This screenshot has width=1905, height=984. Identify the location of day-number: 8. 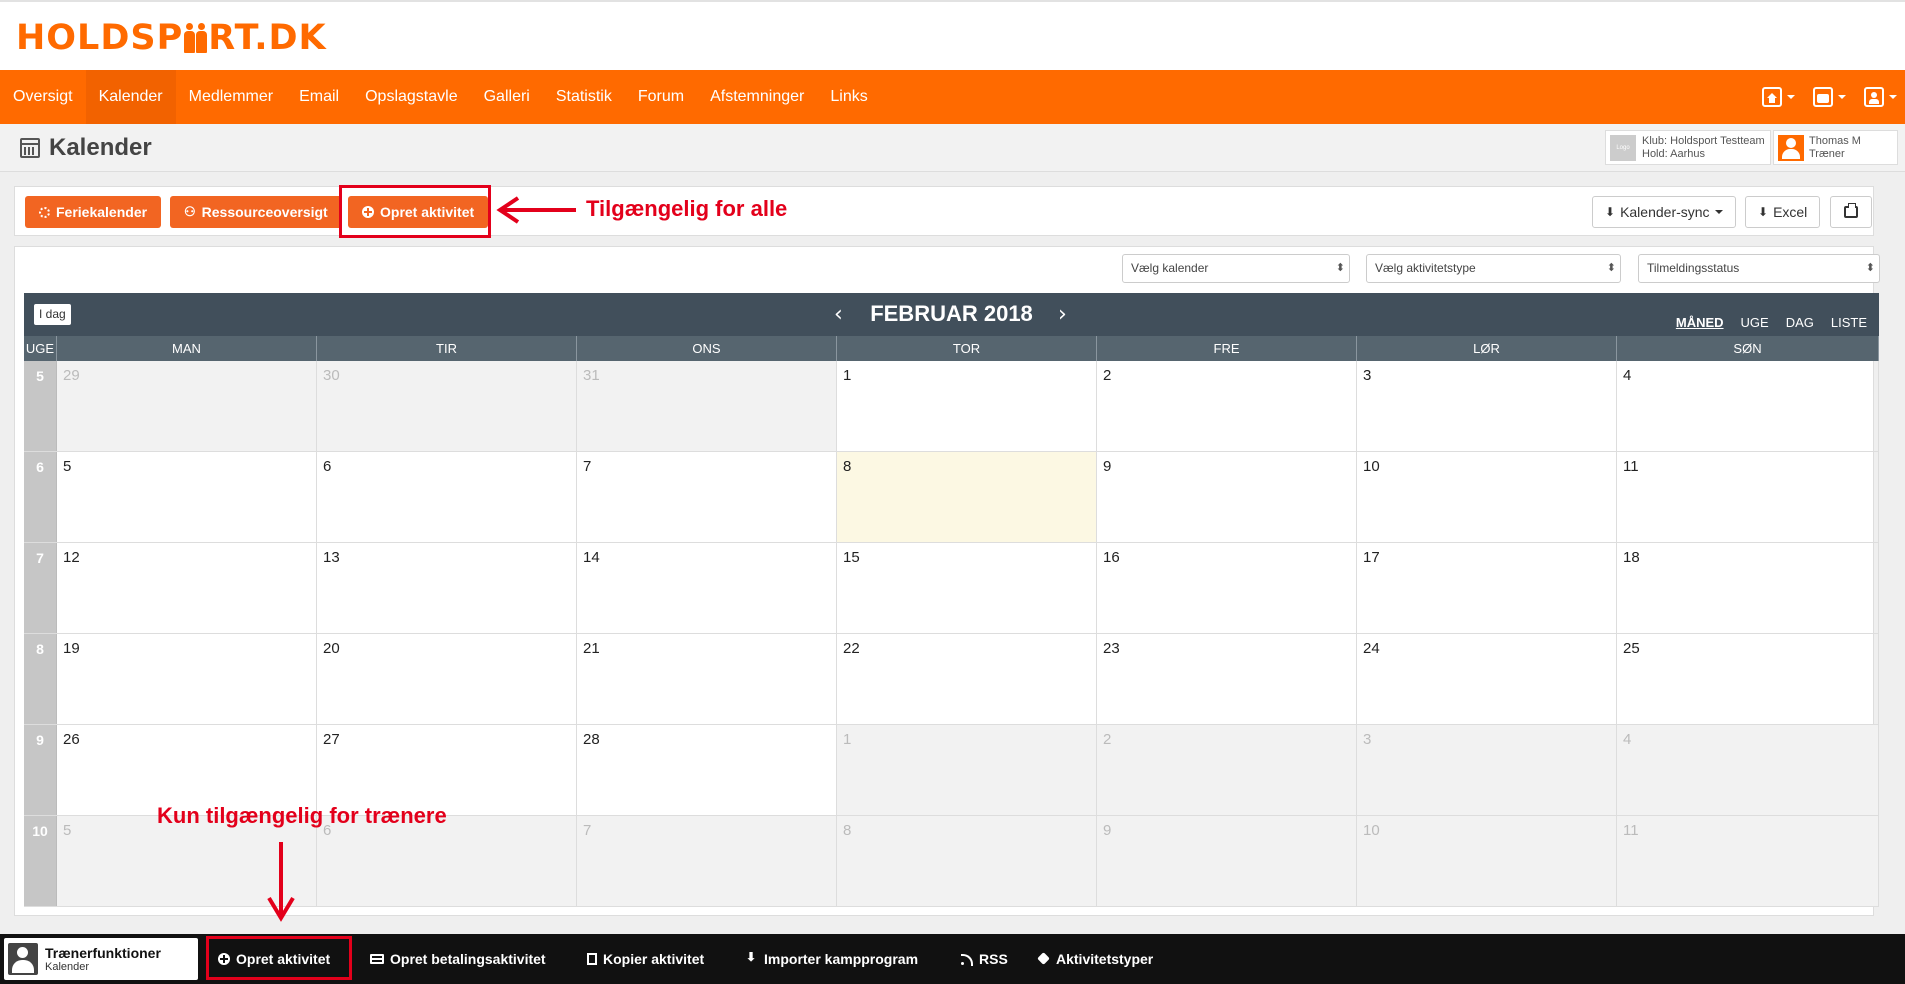
(847, 830).